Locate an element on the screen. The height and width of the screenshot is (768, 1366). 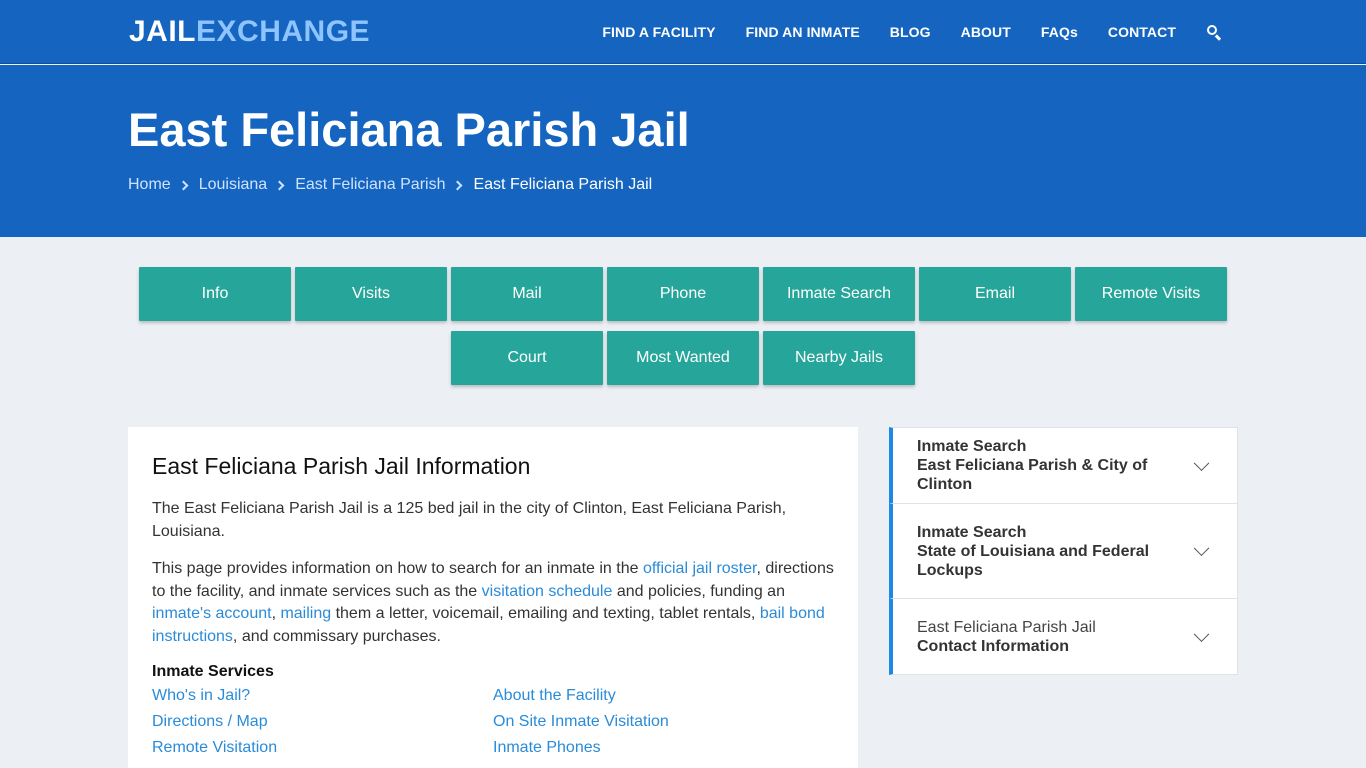
nav-faqs: FAQs is located at coordinates (1059, 32).